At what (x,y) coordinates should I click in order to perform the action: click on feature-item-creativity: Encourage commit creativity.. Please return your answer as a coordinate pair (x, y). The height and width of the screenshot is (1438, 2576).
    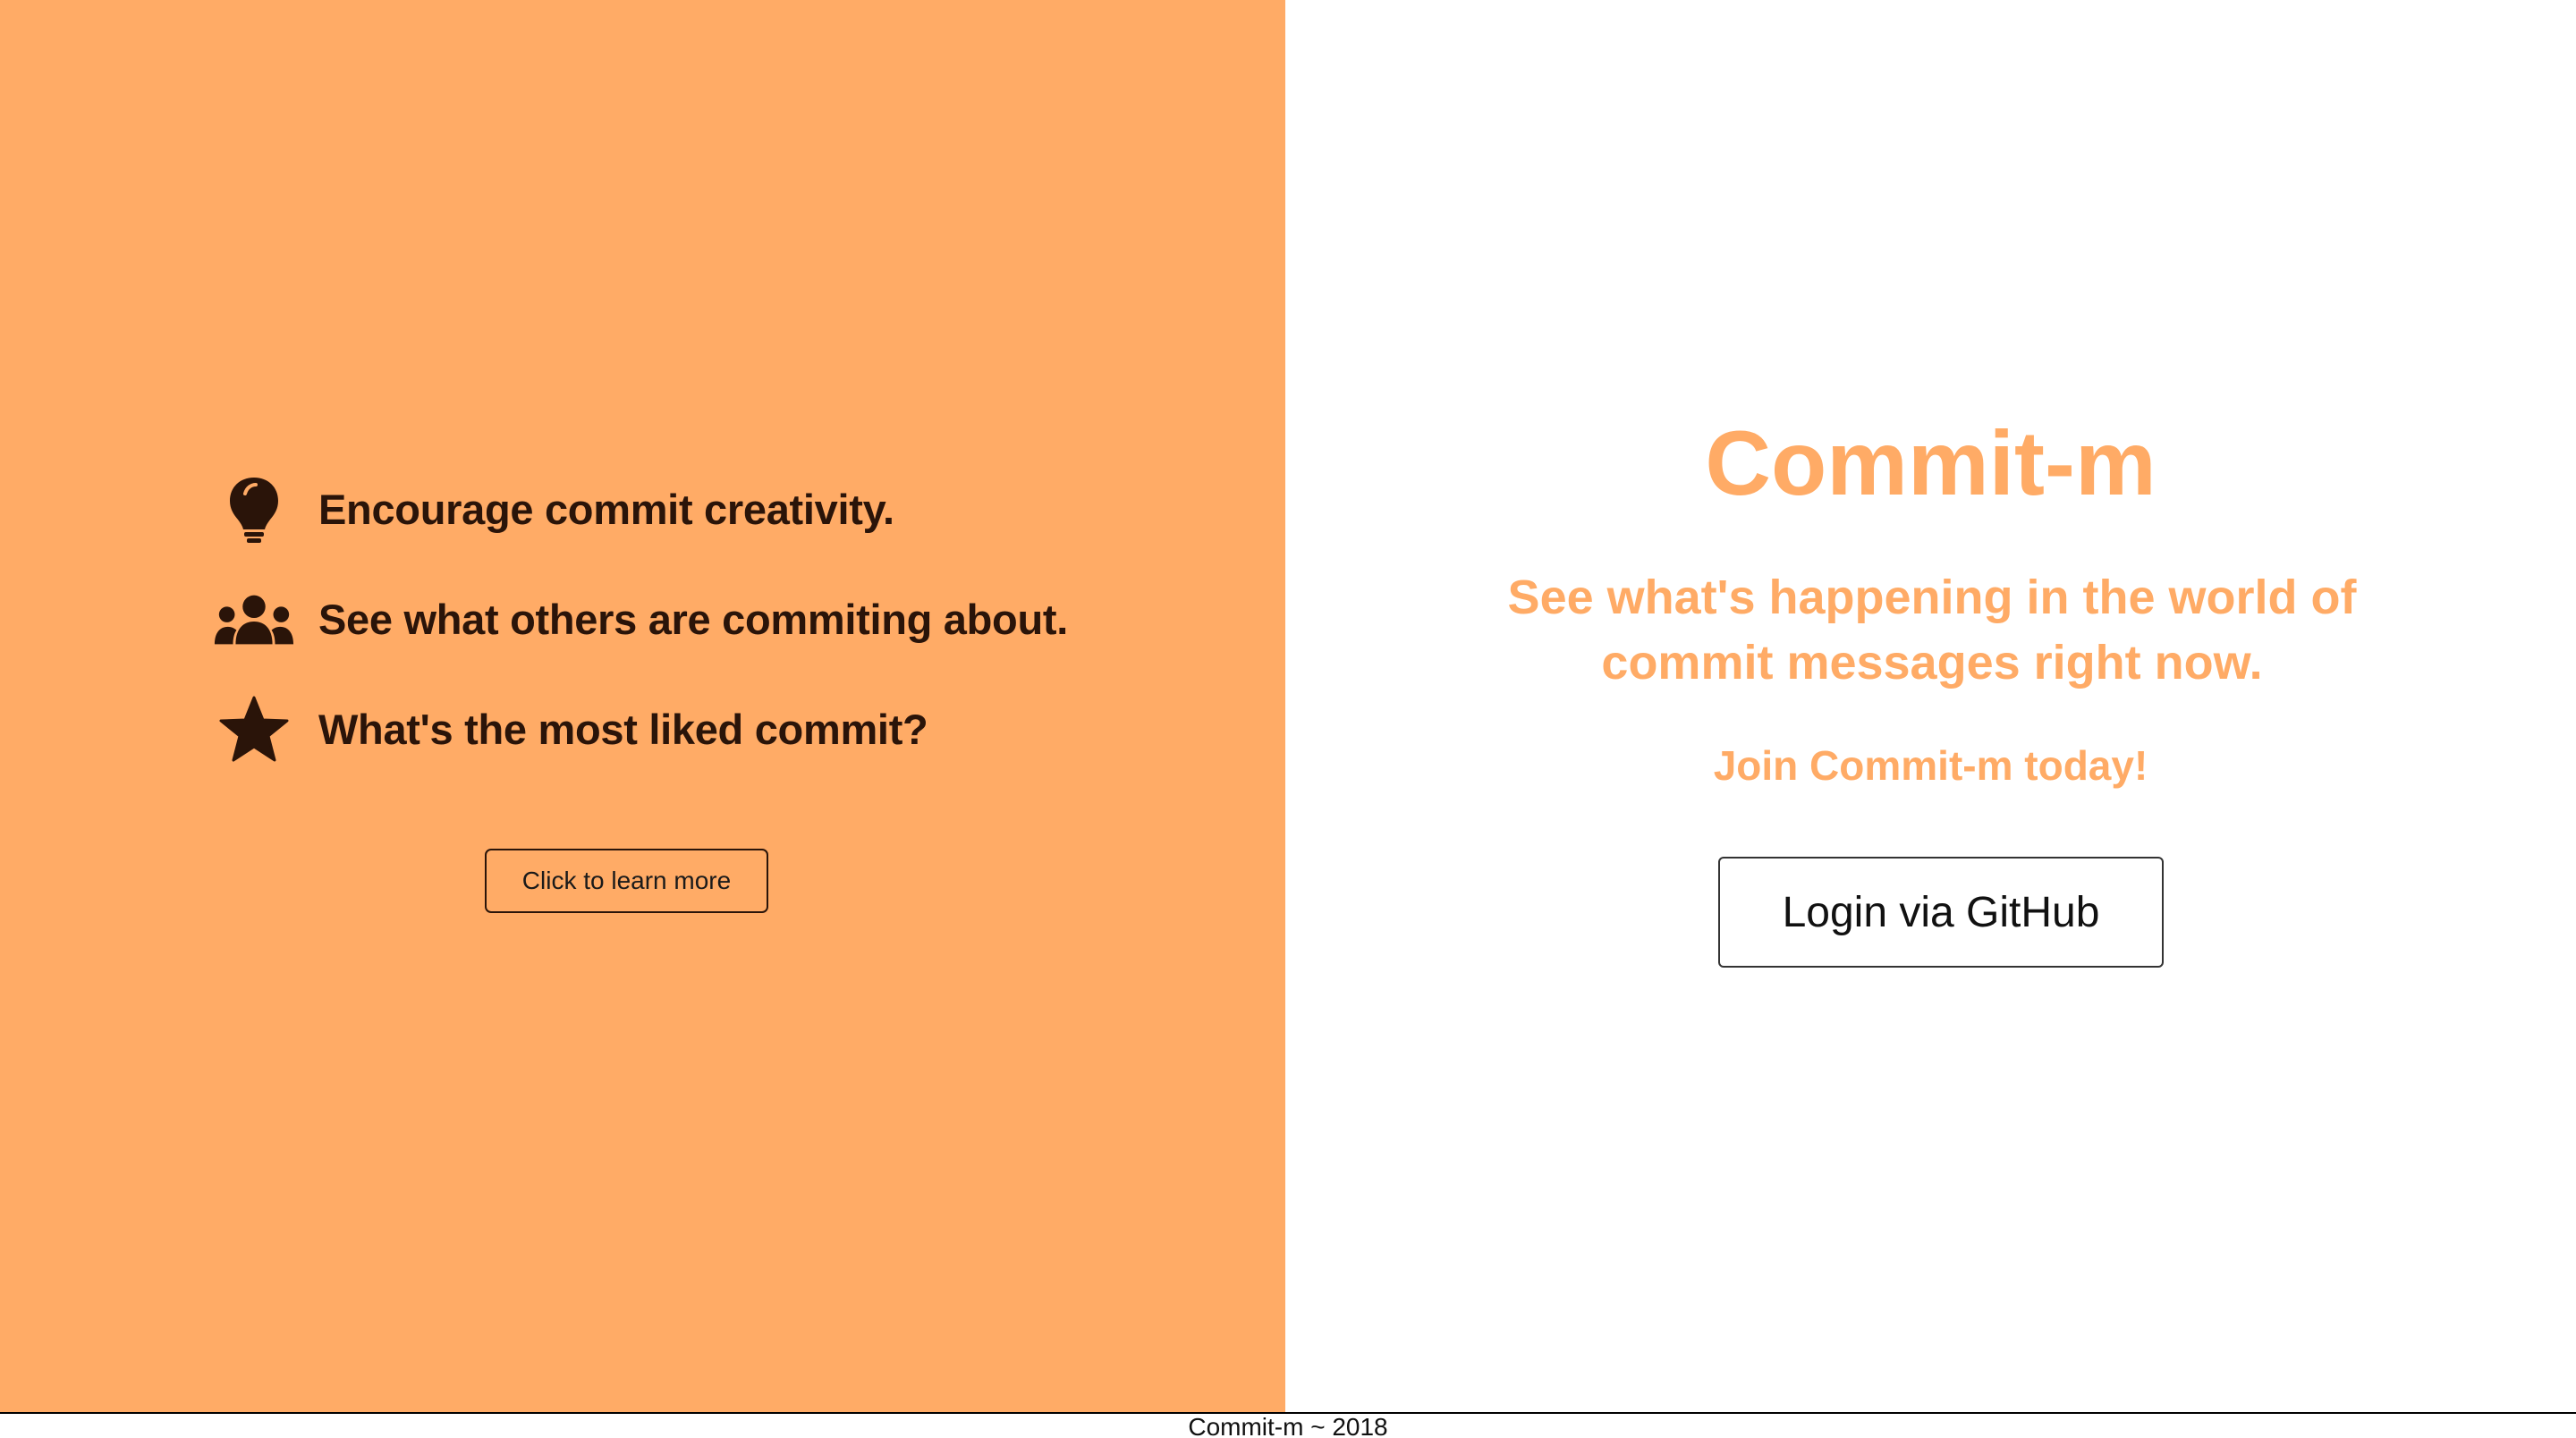
    Looking at the image, I should click on (705, 509).